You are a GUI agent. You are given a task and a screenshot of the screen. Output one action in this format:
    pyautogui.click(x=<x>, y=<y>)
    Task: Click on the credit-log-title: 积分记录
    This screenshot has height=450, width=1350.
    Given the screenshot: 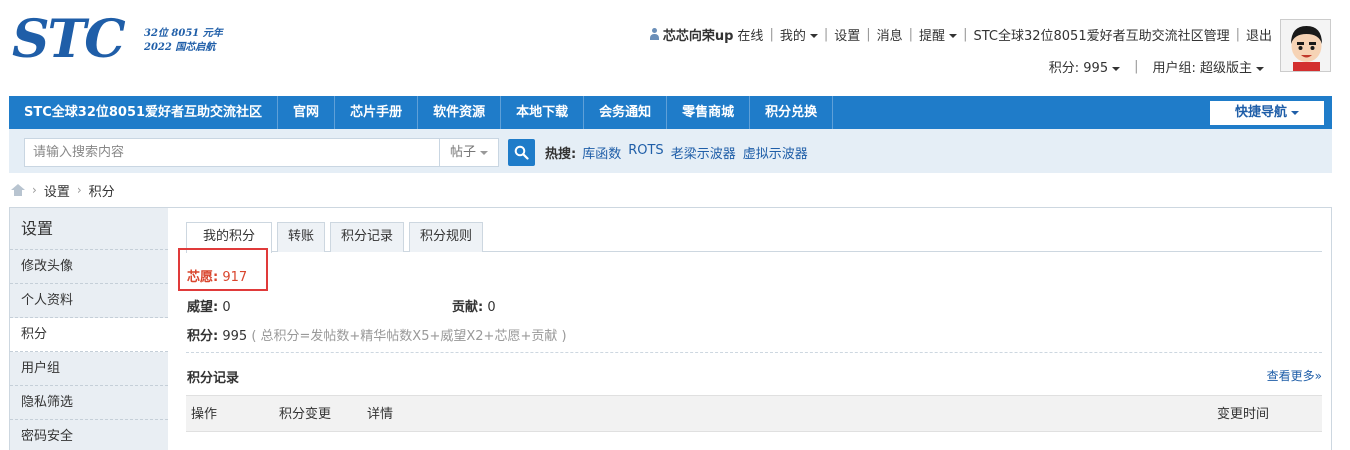 What is the action you would take?
    pyautogui.click(x=213, y=378)
    